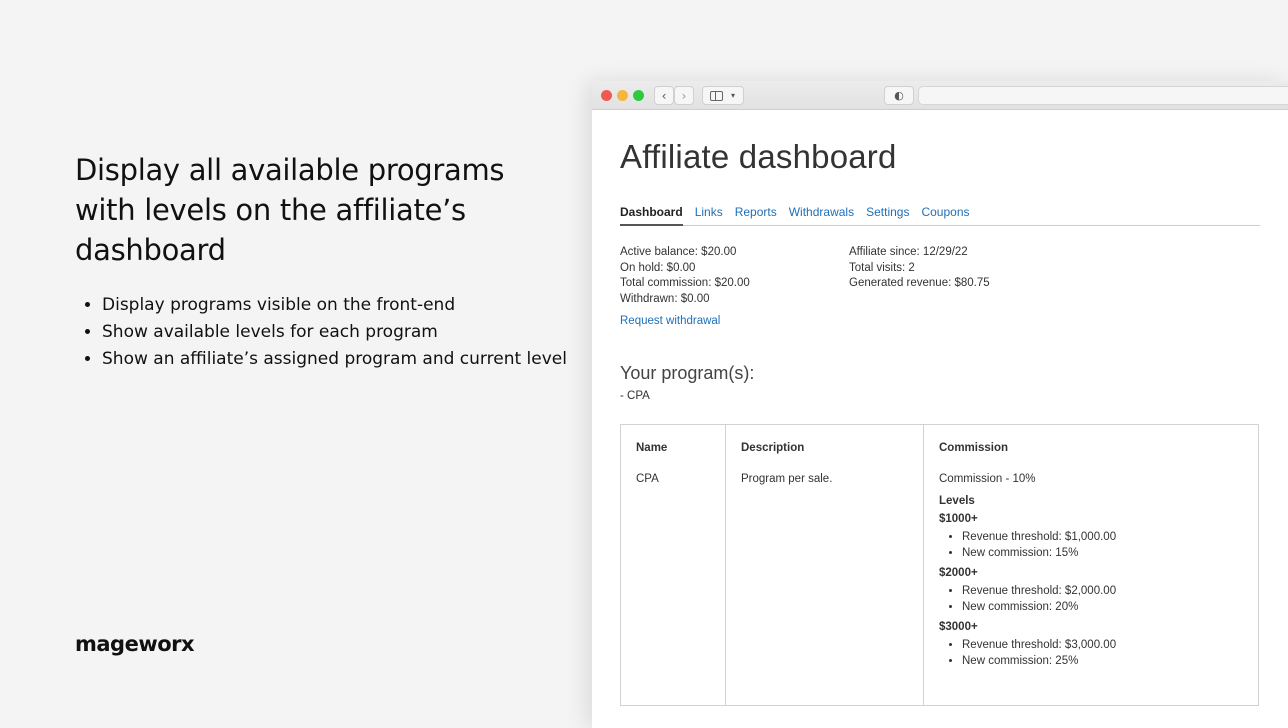 The width and height of the screenshot is (1288, 728). Describe the element at coordinates (756, 215) in the screenshot. I see `tab-reports: Reports` at that location.